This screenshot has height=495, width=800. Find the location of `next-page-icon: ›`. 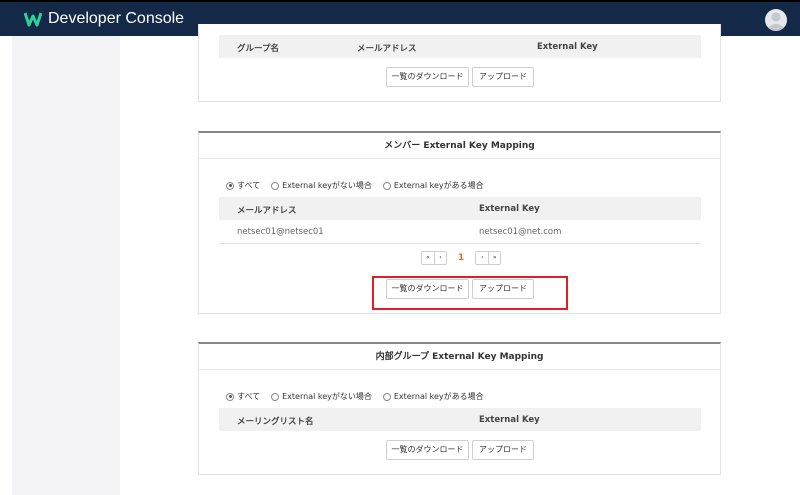

next-page-icon: › is located at coordinates (482, 258).